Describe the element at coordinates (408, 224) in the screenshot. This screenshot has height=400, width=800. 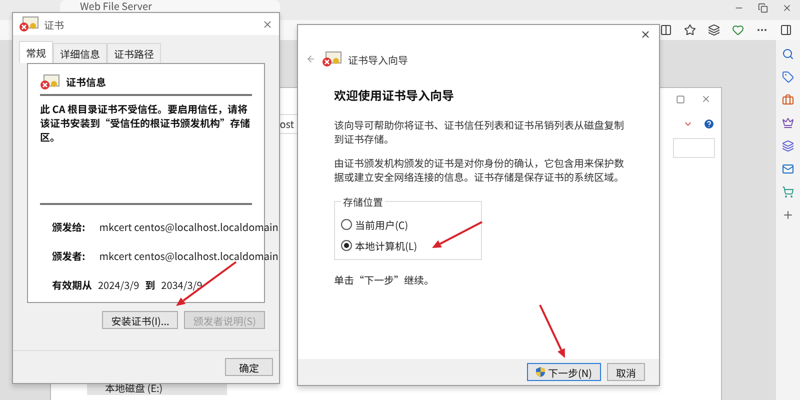
I see `radio-option: 当前用户(C)` at that location.